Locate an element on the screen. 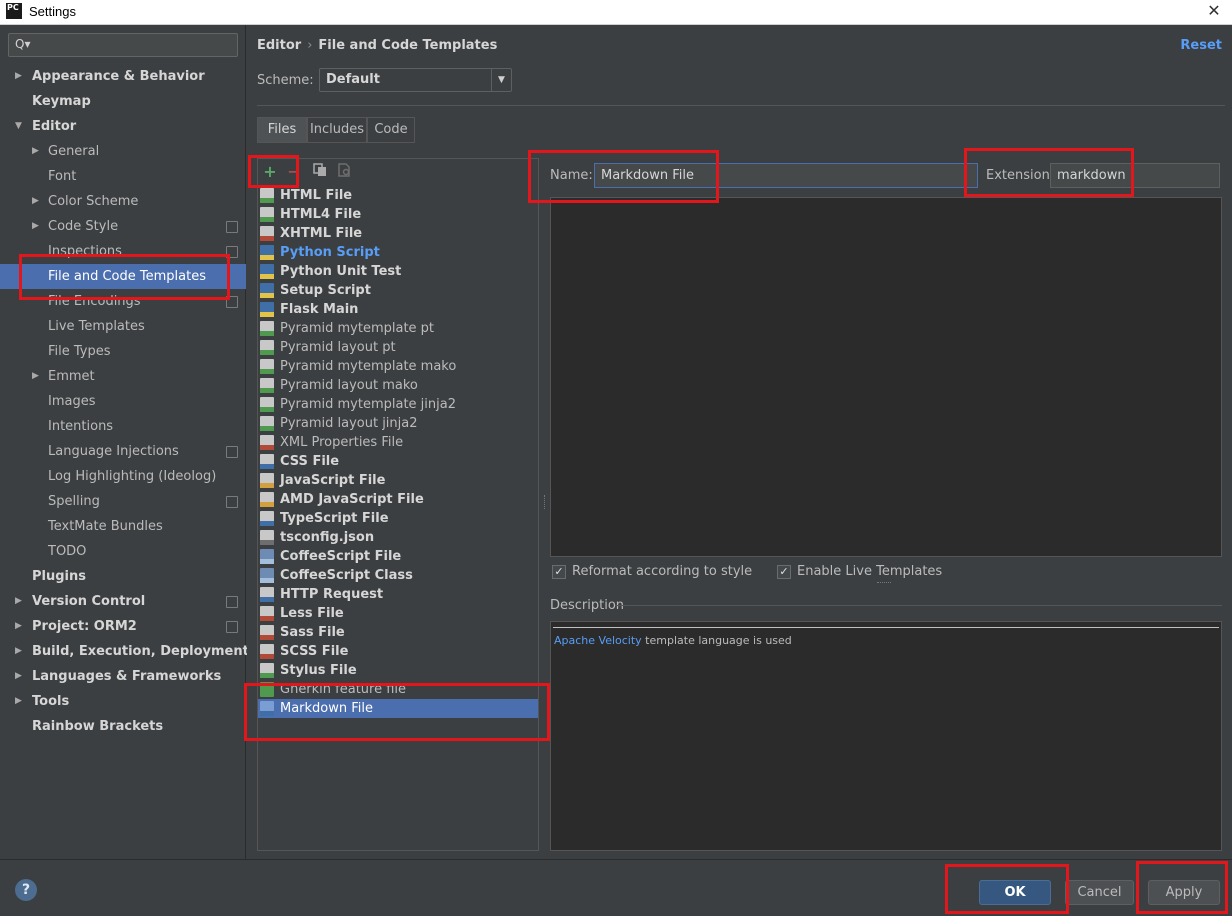 Image resolution: width=1232 pixels, height=916 pixels. sidebar-item-log-highlighting: Log Highlighting (Ideolog) is located at coordinates (132, 476).